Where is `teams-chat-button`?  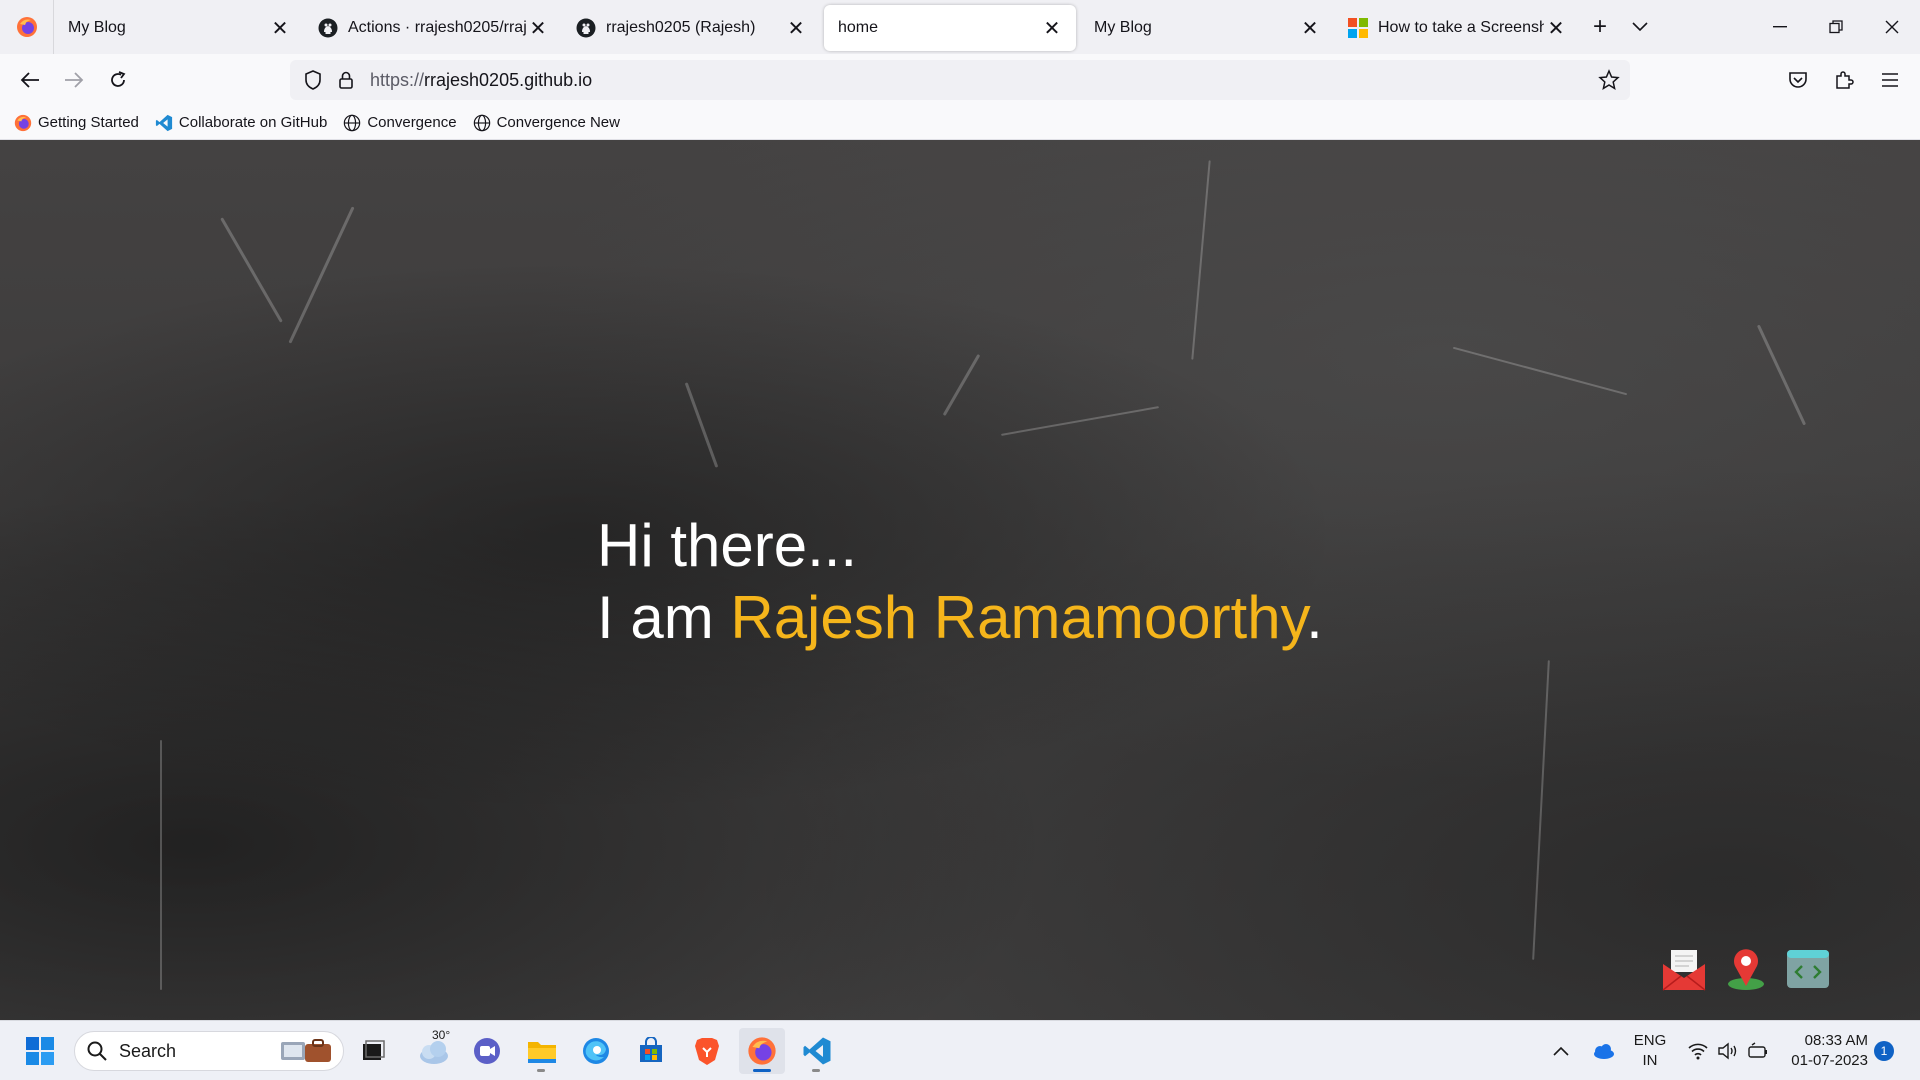
teams-chat-button is located at coordinates (487, 1051).